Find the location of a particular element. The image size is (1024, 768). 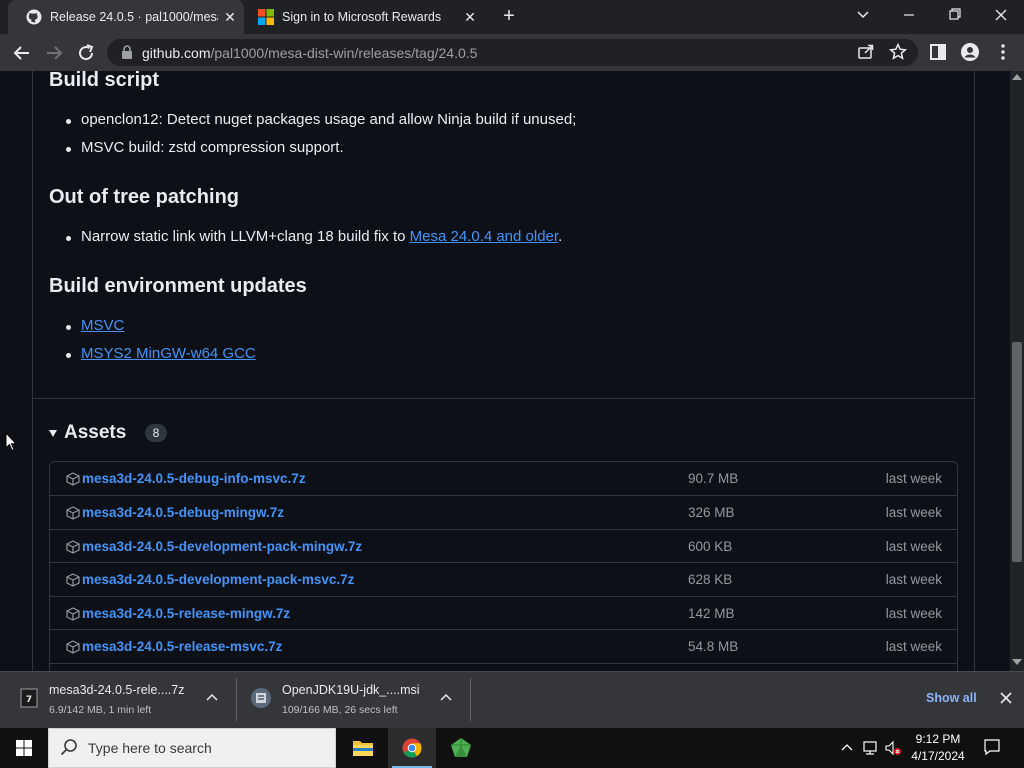

taskbar-file-explorer is located at coordinates (363, 748).